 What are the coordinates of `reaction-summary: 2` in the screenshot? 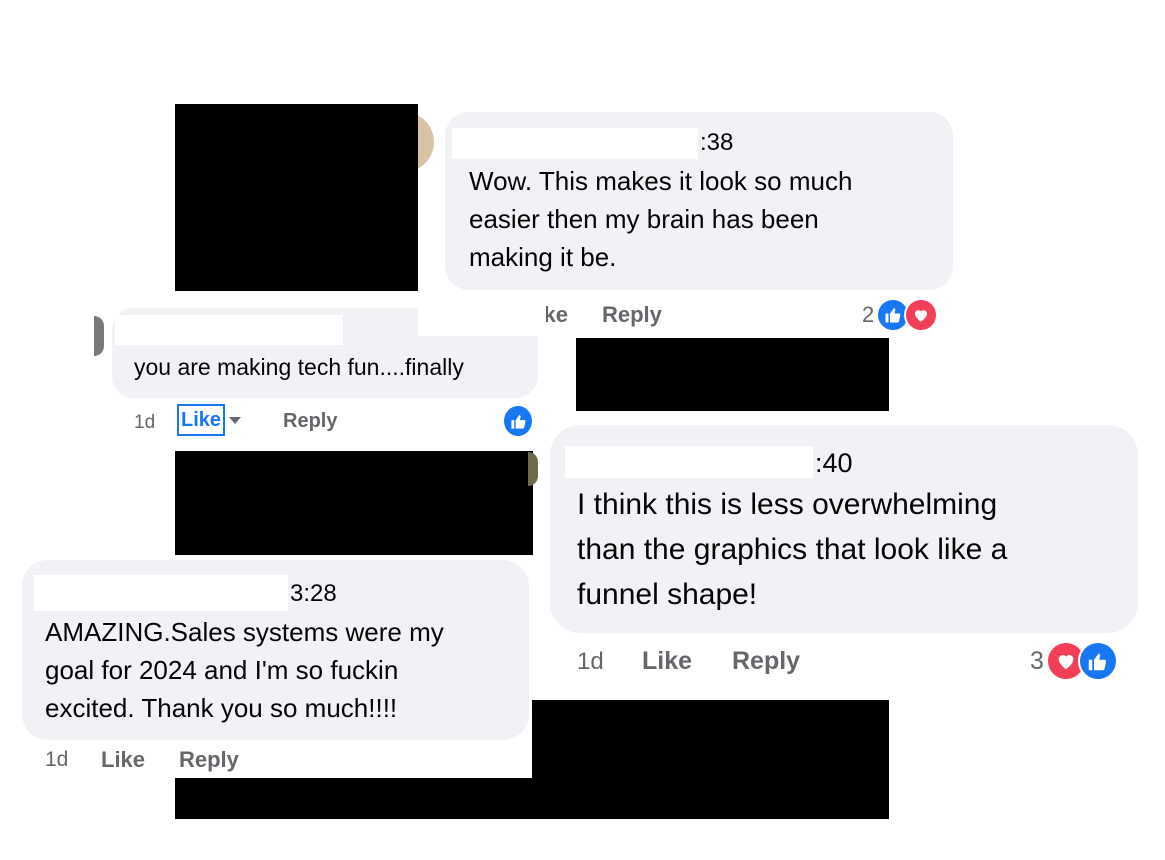 It's located at (900, 315).